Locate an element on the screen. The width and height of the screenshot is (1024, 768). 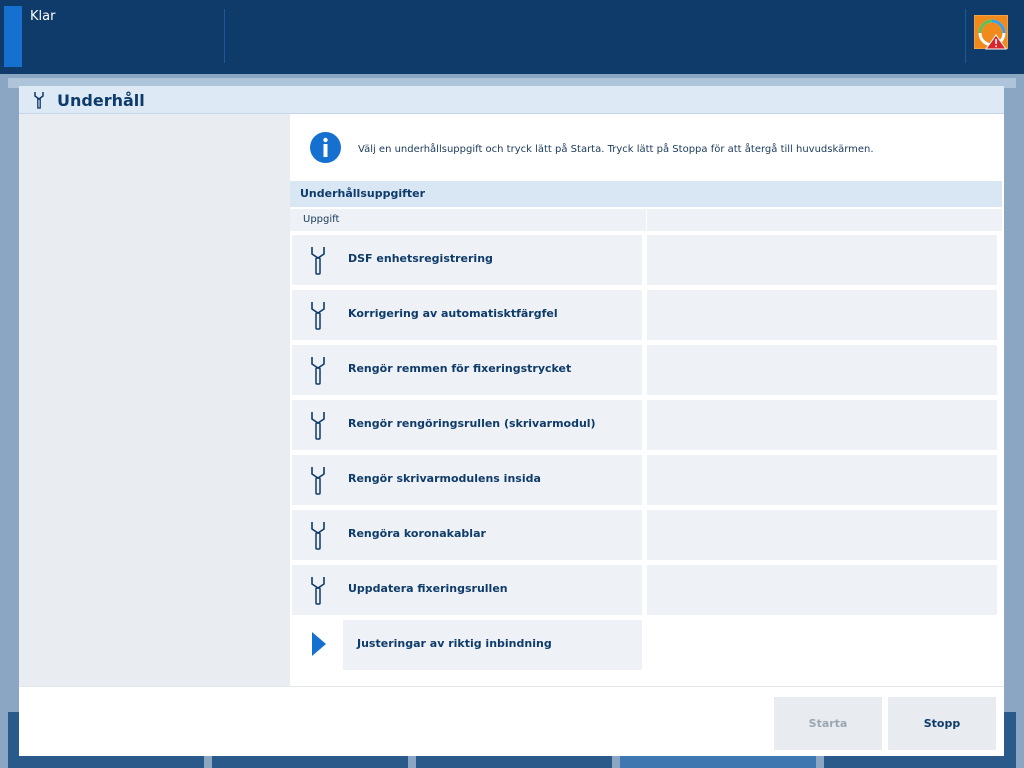
dialog-header: Underhåll is located at coordinates (511, 100).